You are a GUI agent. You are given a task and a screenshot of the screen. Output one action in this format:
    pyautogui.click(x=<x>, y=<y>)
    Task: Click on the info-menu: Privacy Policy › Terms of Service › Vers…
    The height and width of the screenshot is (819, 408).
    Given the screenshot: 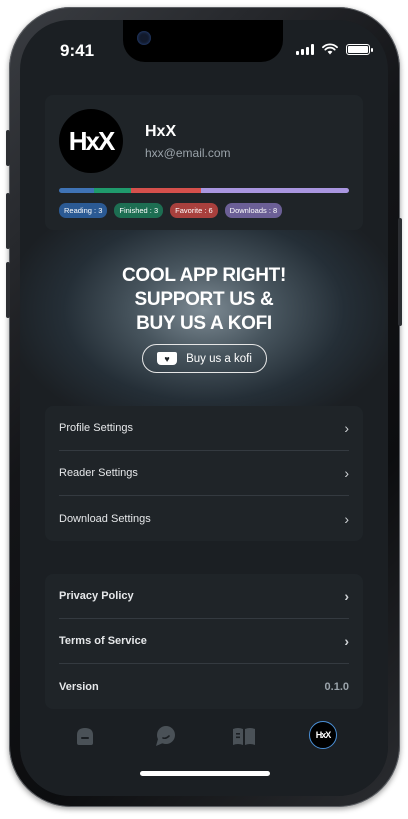 What is the action you would take?
    pyautogui.click(x=204, y=641)
    